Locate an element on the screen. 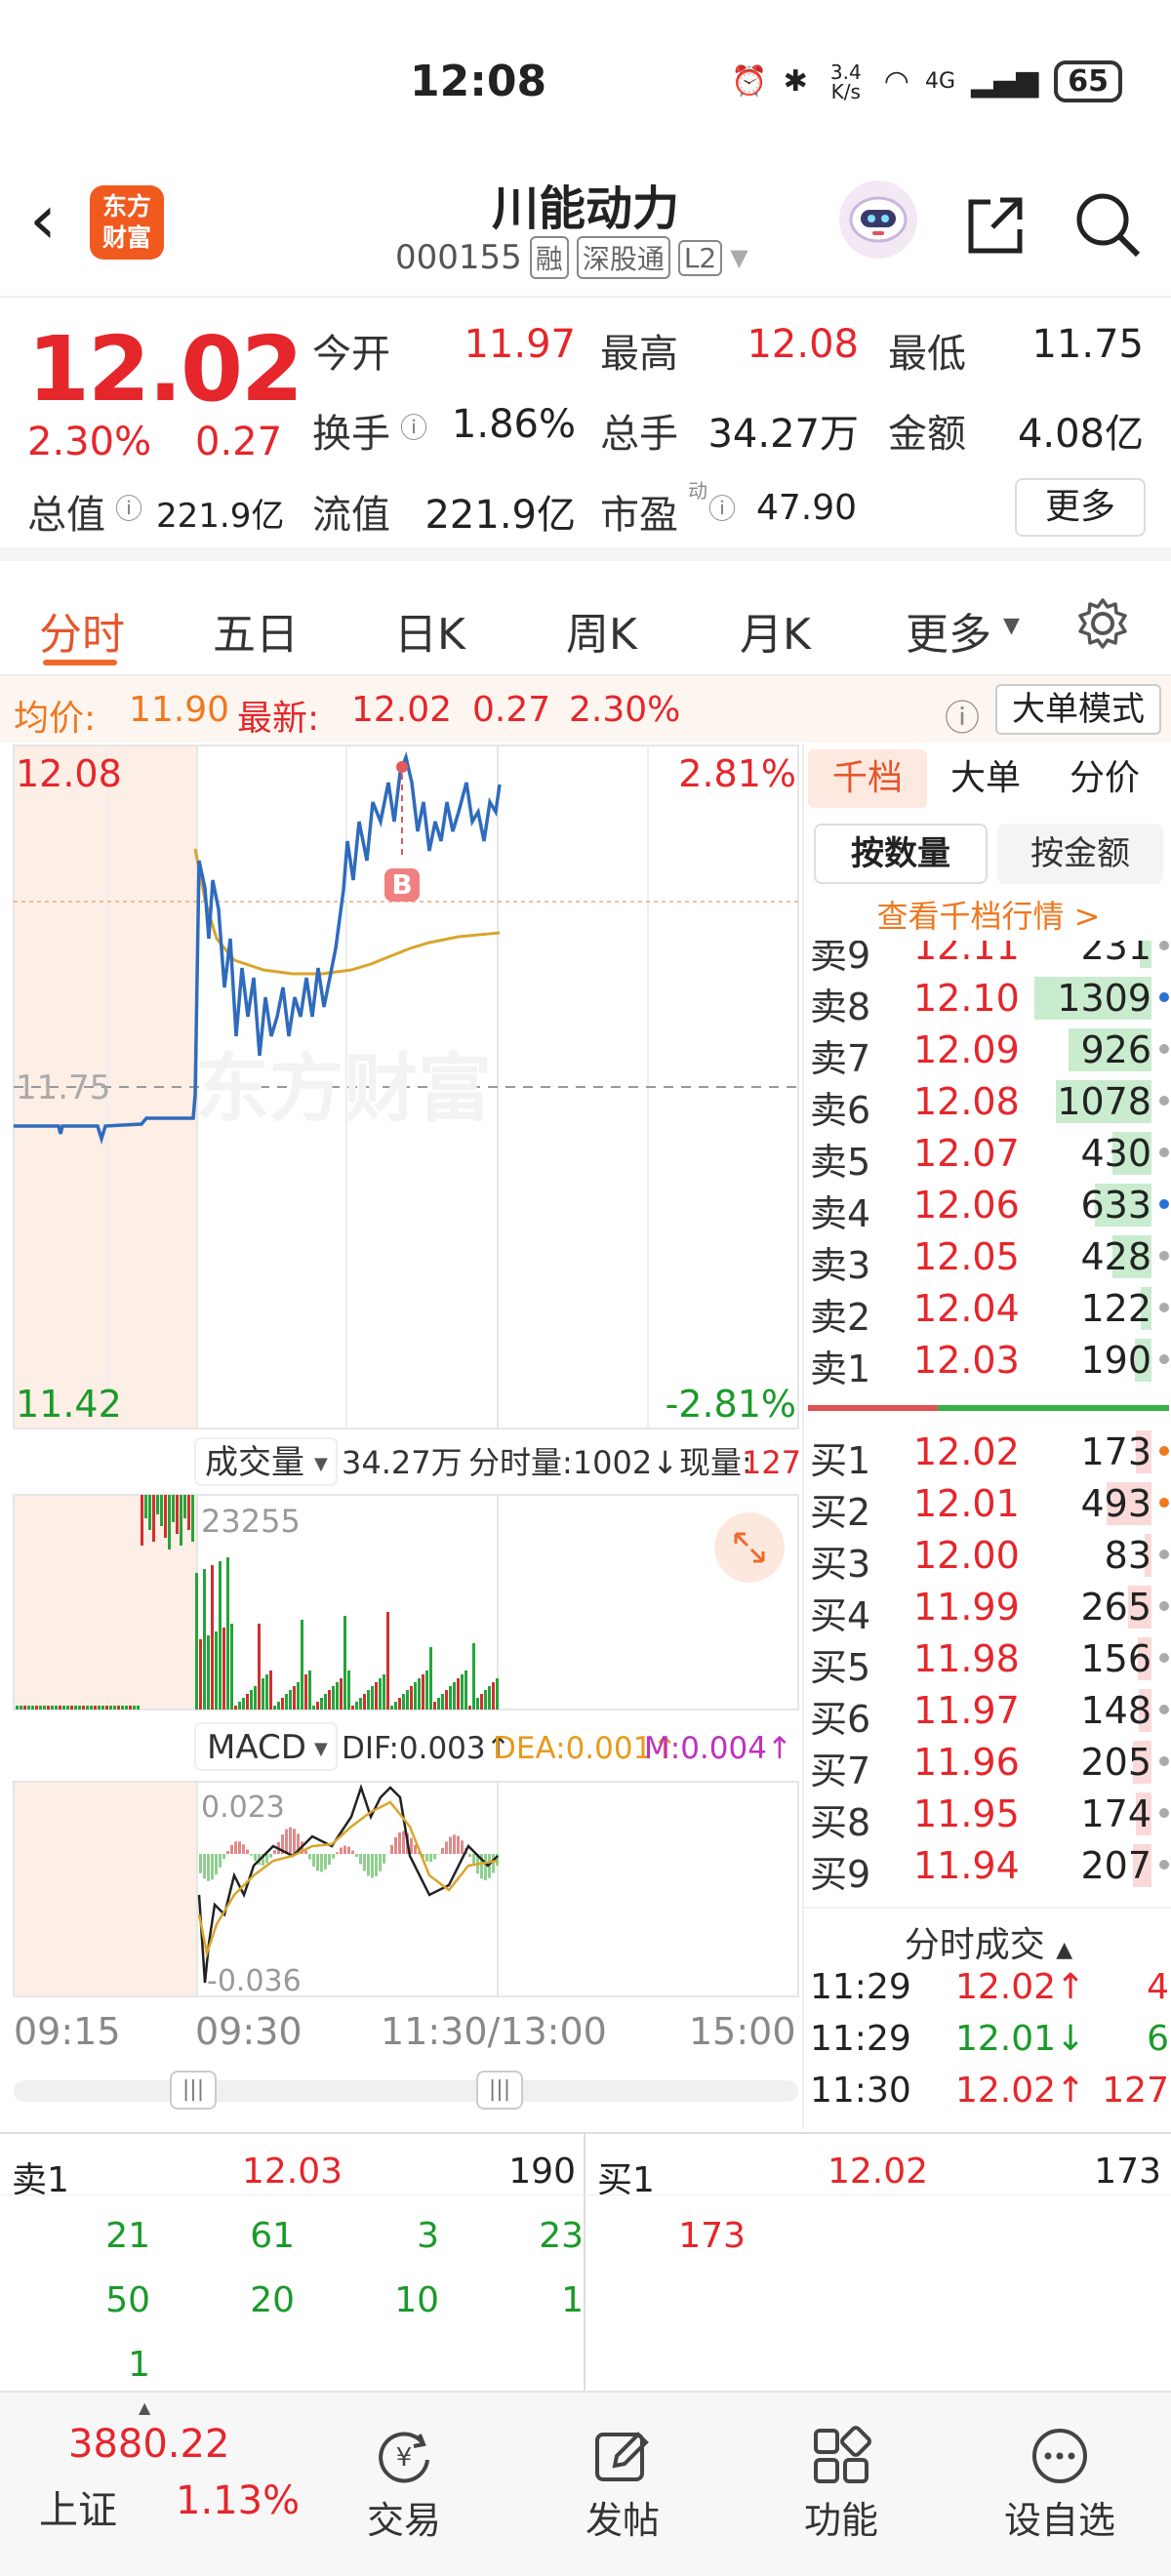 The image size is (1171, 2576). last-label: 最新: is located at coordinates (278, 719).